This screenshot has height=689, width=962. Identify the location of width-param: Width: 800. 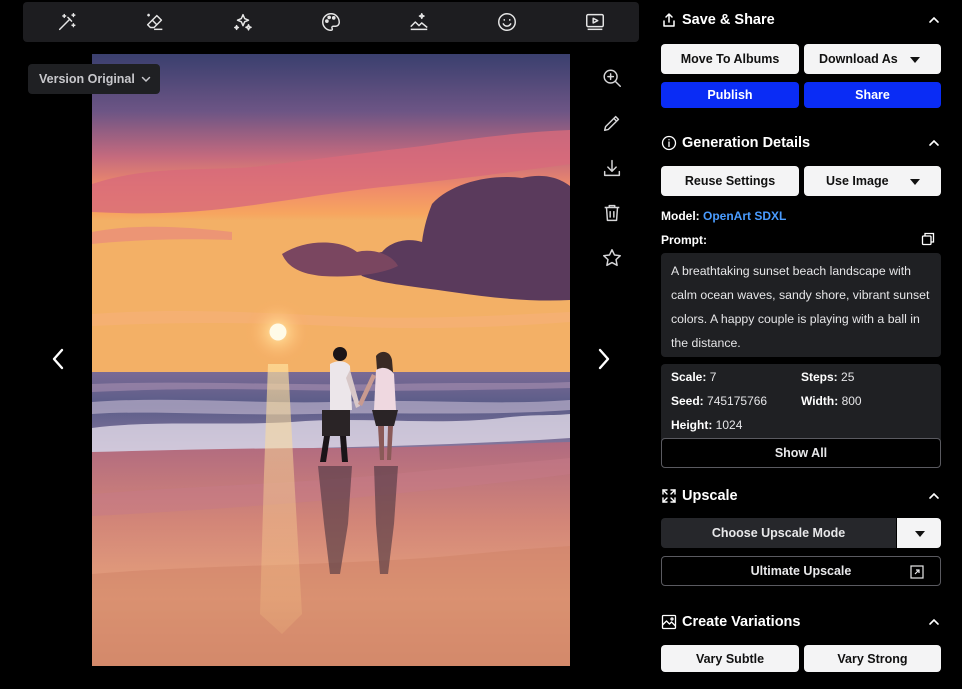
(831, 401).